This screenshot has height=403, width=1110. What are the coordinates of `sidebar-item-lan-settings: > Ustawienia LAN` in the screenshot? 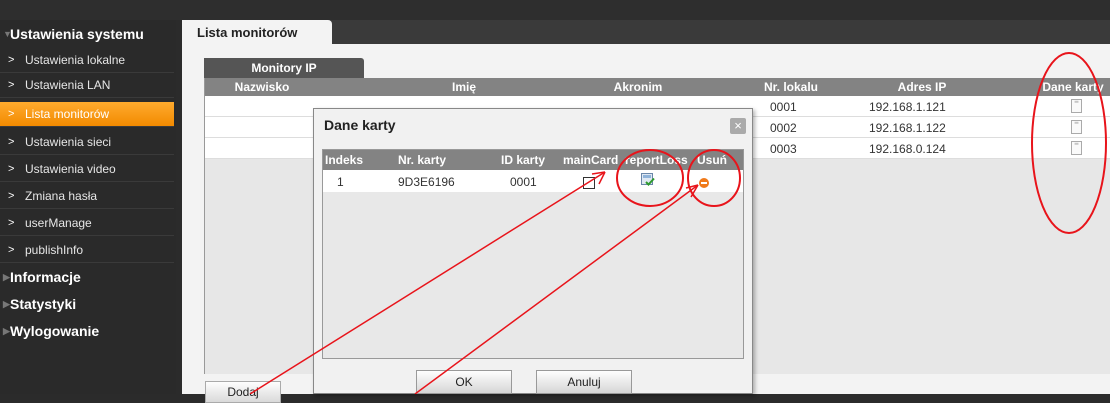 It's located at (87, 85).